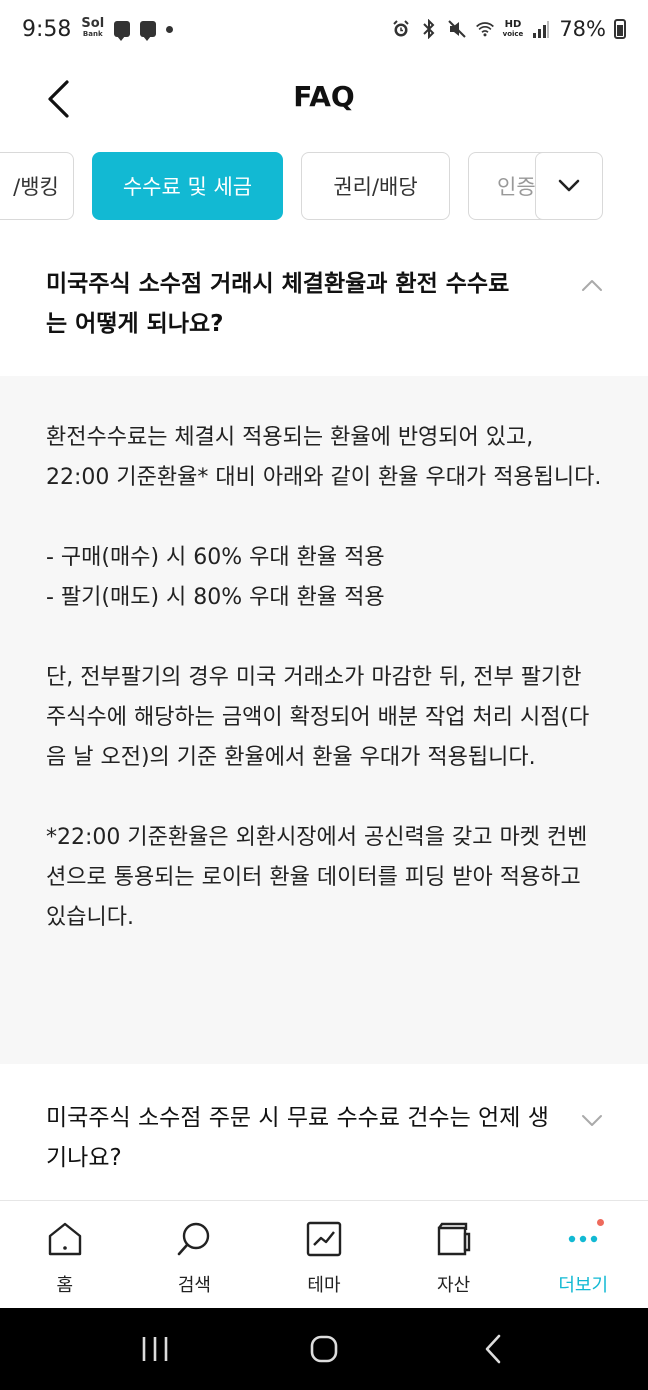 The height and width of the screenshot is (1390, 648). Describe the element at coordinates (582, 29) in the screenshot. I see `battery-percent: 78%` at that location.